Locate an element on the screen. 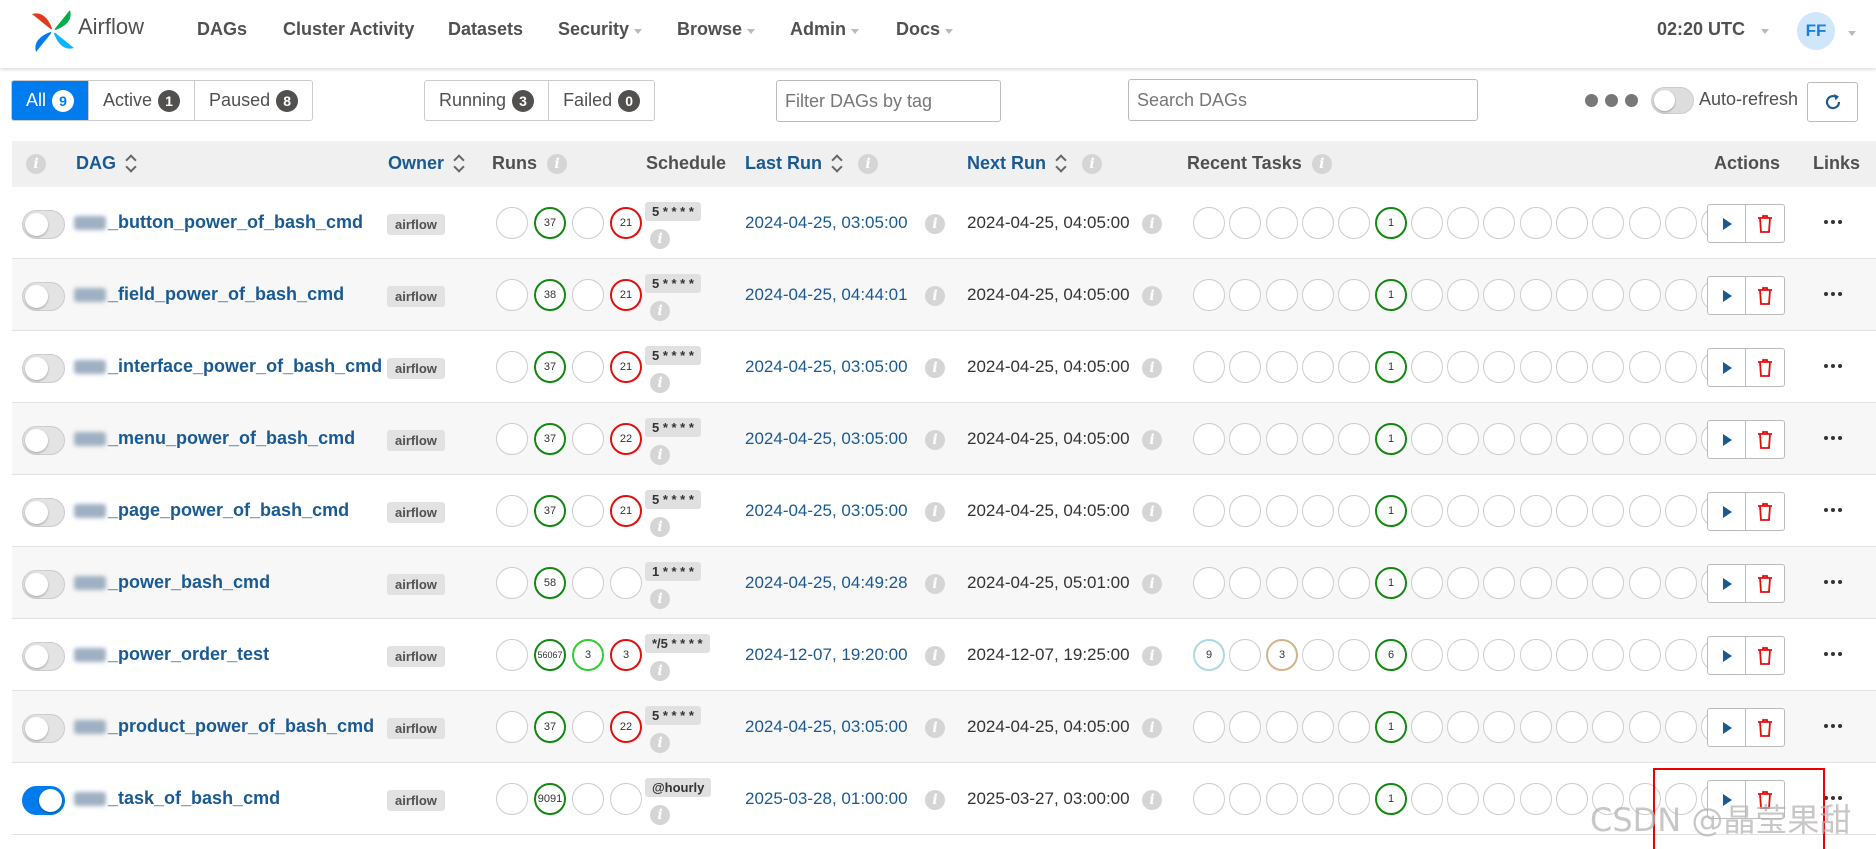 This screenshot has height=849, width=1876. filter-running-button: Running 3 is located at coordinates (487, 100).